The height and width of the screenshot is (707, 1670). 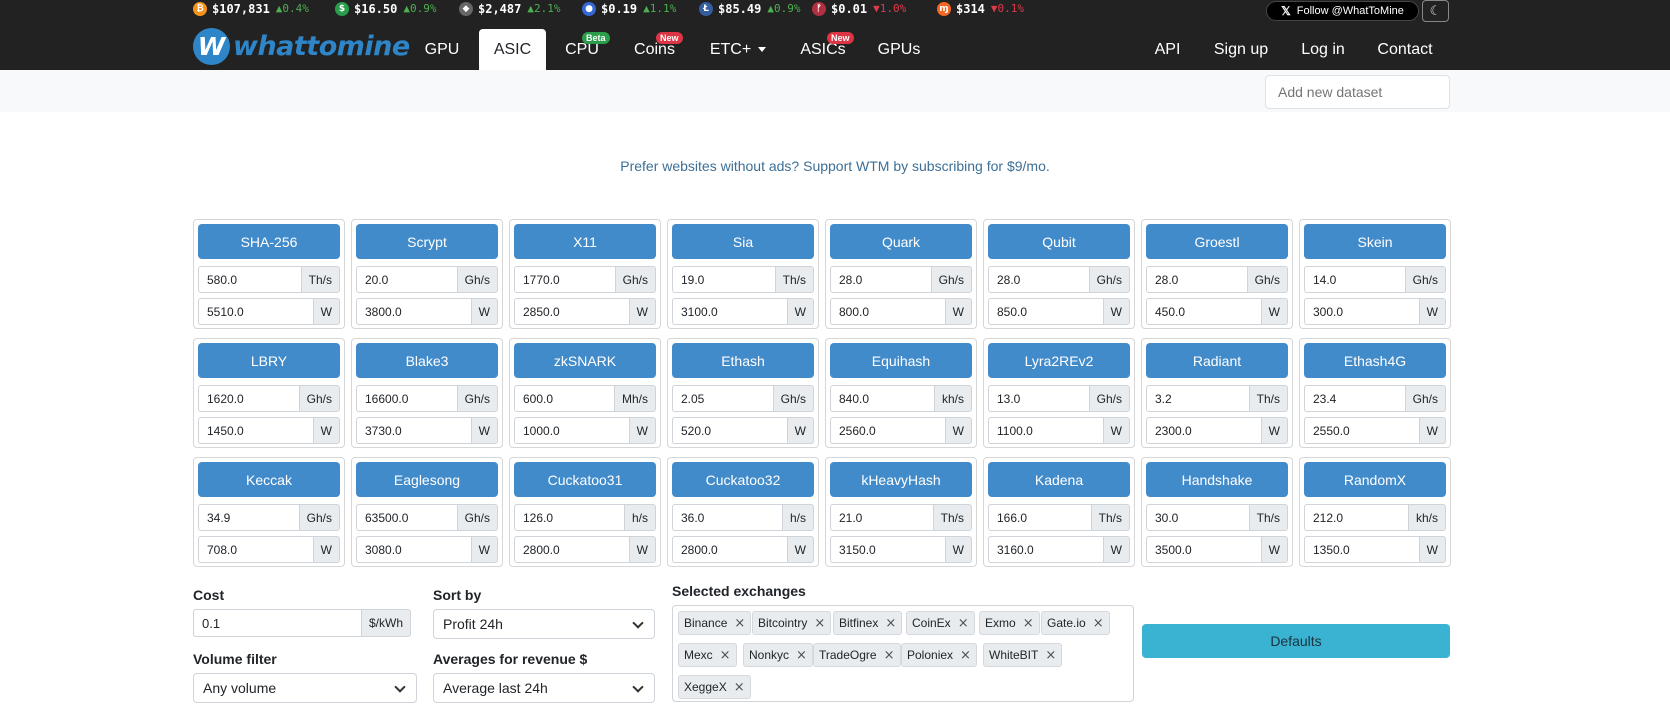 I want to click on nav-coins: Coins New, so click(x=654, y=49).